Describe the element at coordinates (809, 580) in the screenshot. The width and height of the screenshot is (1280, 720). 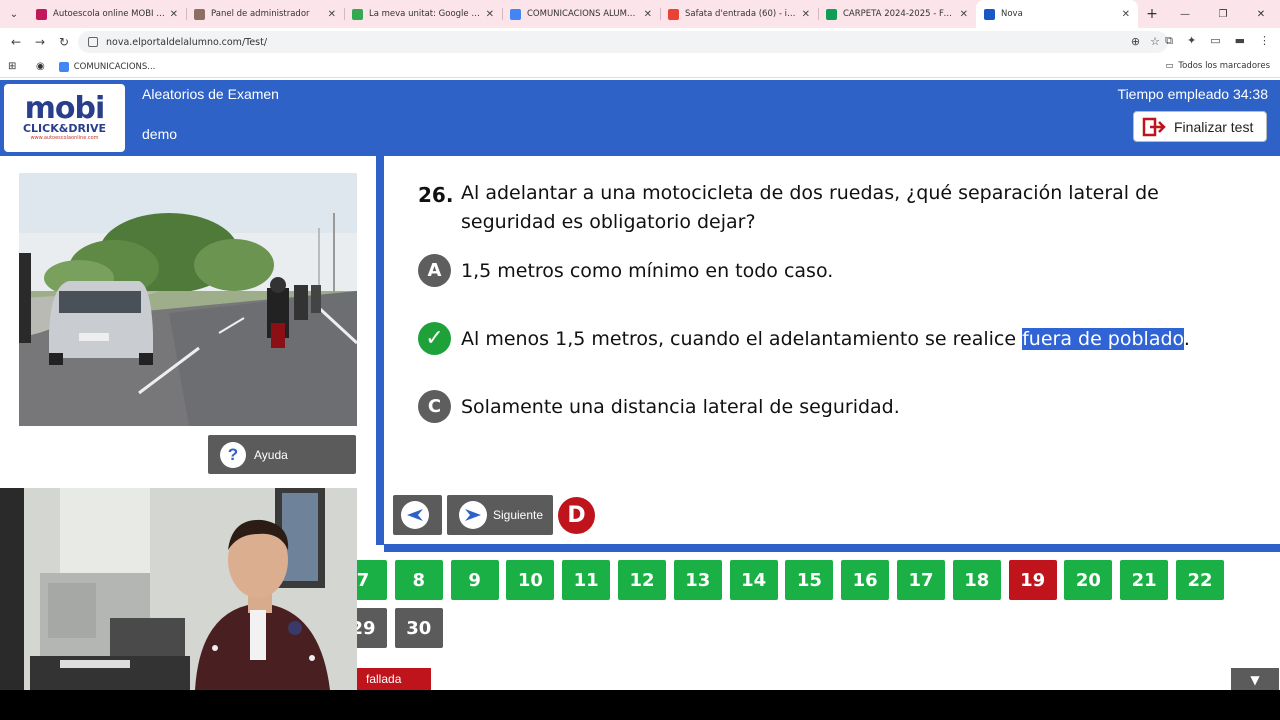
I see `question-nav-button: 15` at that location.